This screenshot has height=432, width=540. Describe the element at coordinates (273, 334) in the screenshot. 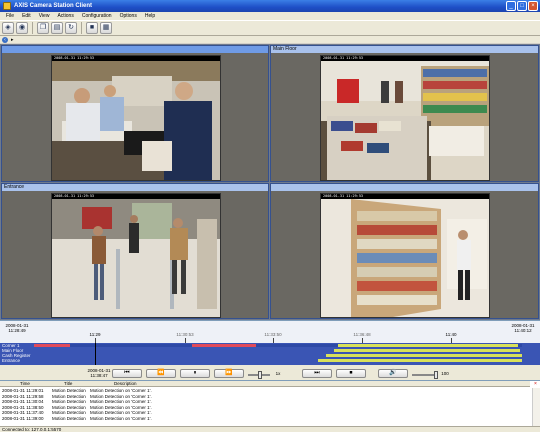

I see `timeline-tick-label: 11:33:50` at that location.